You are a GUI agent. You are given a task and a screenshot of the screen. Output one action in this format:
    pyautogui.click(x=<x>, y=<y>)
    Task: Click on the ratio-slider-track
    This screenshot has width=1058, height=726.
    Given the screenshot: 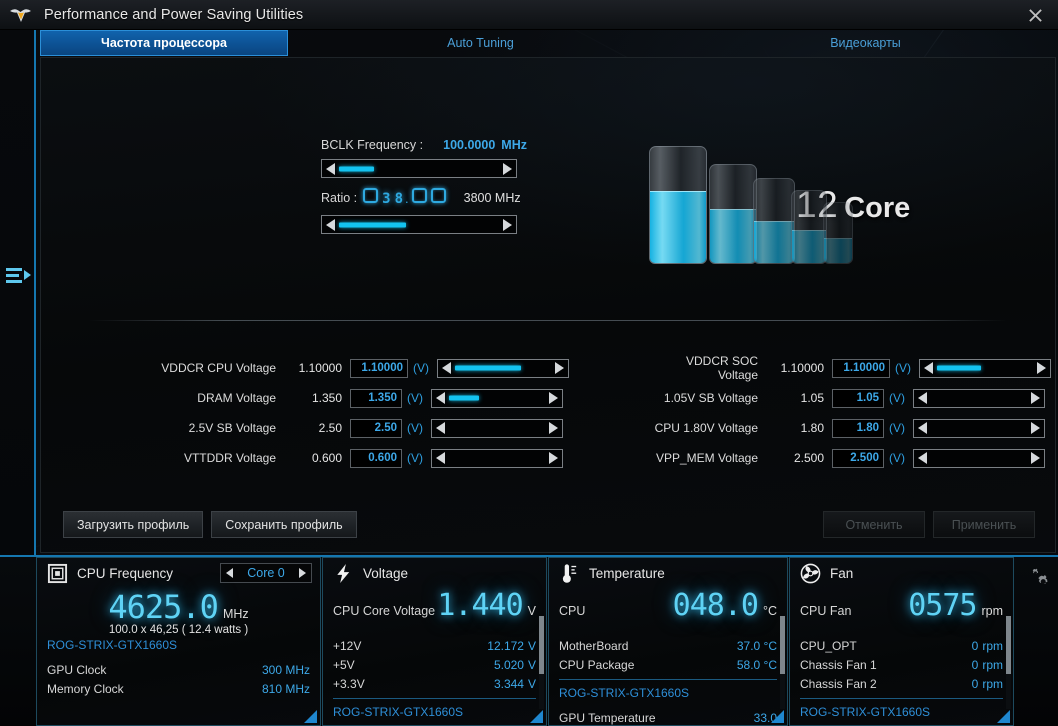 What is the action you would take?
    pyautogui.click(x=419, y=224)
    